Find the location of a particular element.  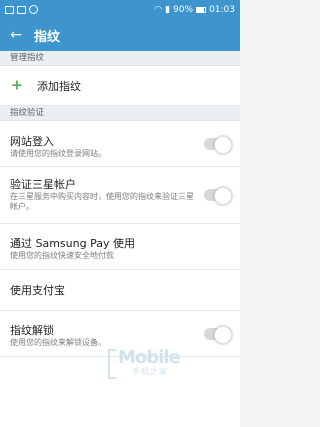

message-notification-icon is located at coordinates (33, 9).